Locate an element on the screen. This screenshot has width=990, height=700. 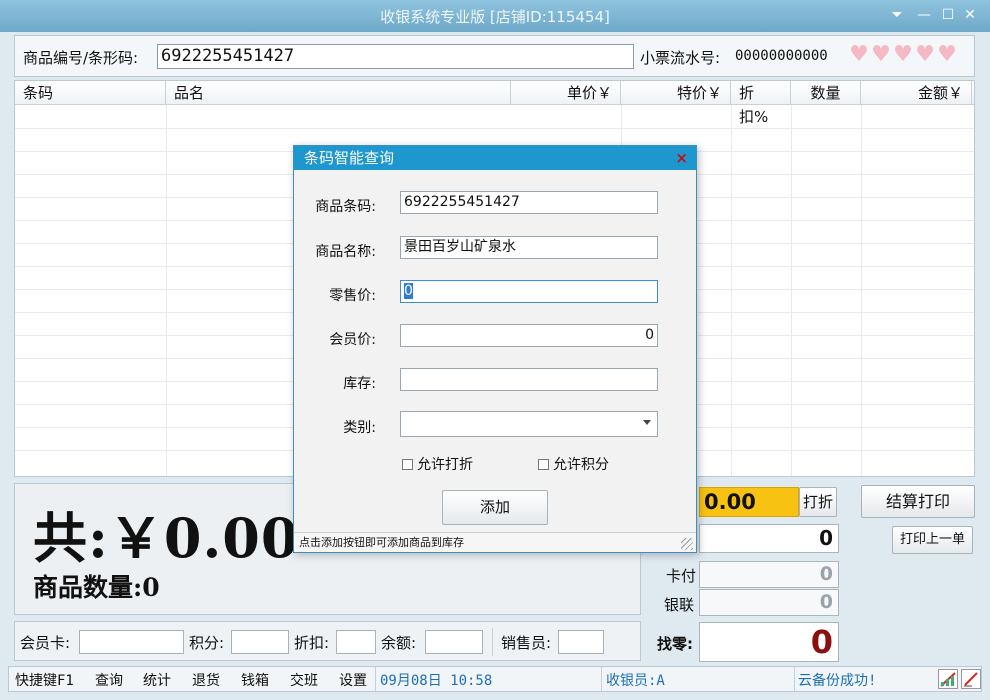
datetime: 09月08日 10:58 is located at coordinates (436, 681).